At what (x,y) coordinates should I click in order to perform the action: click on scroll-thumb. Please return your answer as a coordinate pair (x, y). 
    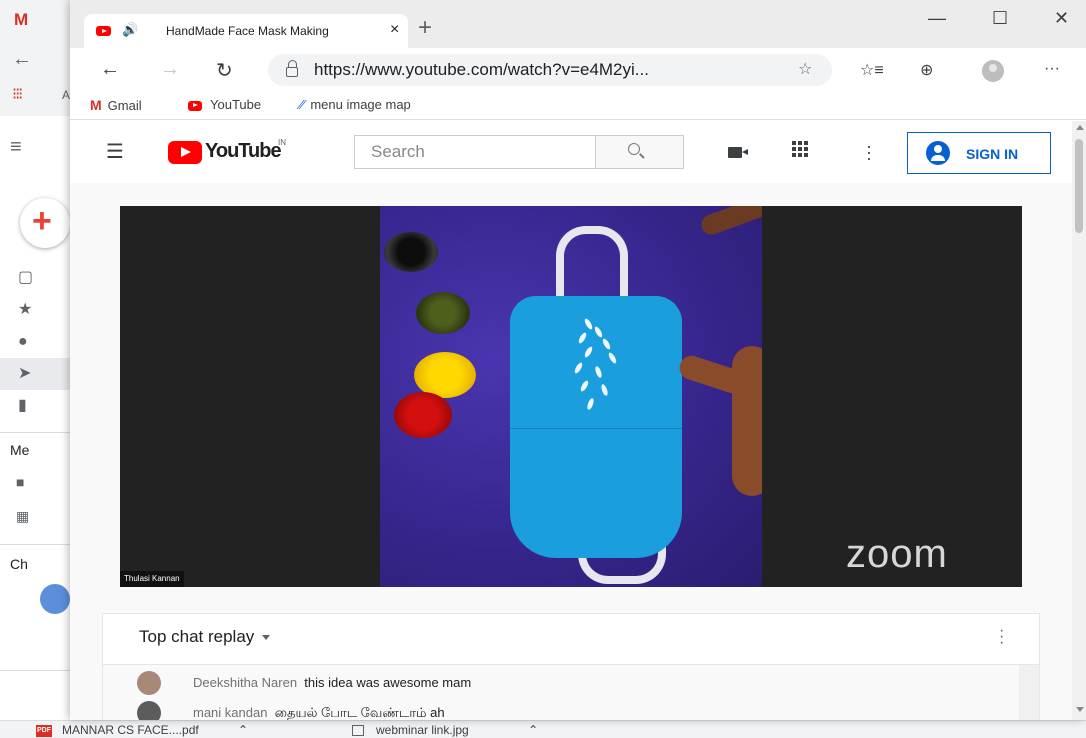
    Looking at the image, I should click on (1079, 186).